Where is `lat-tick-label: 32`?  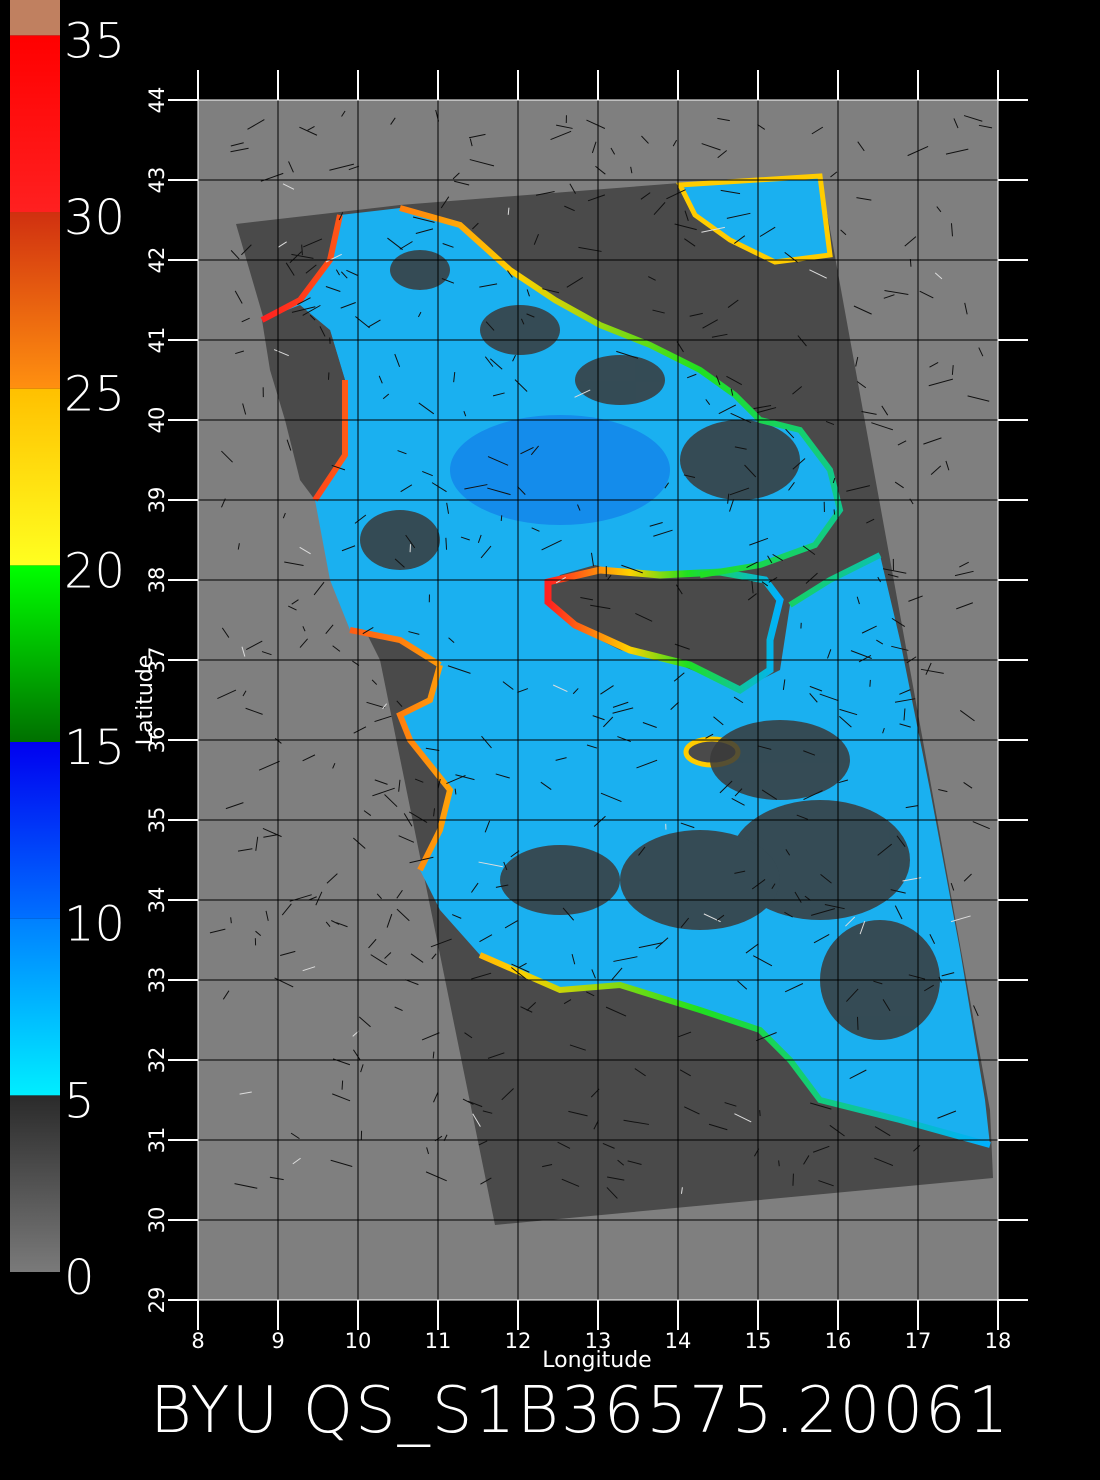 lat-tick-label: 32 is located at coordinates (157, 1060).